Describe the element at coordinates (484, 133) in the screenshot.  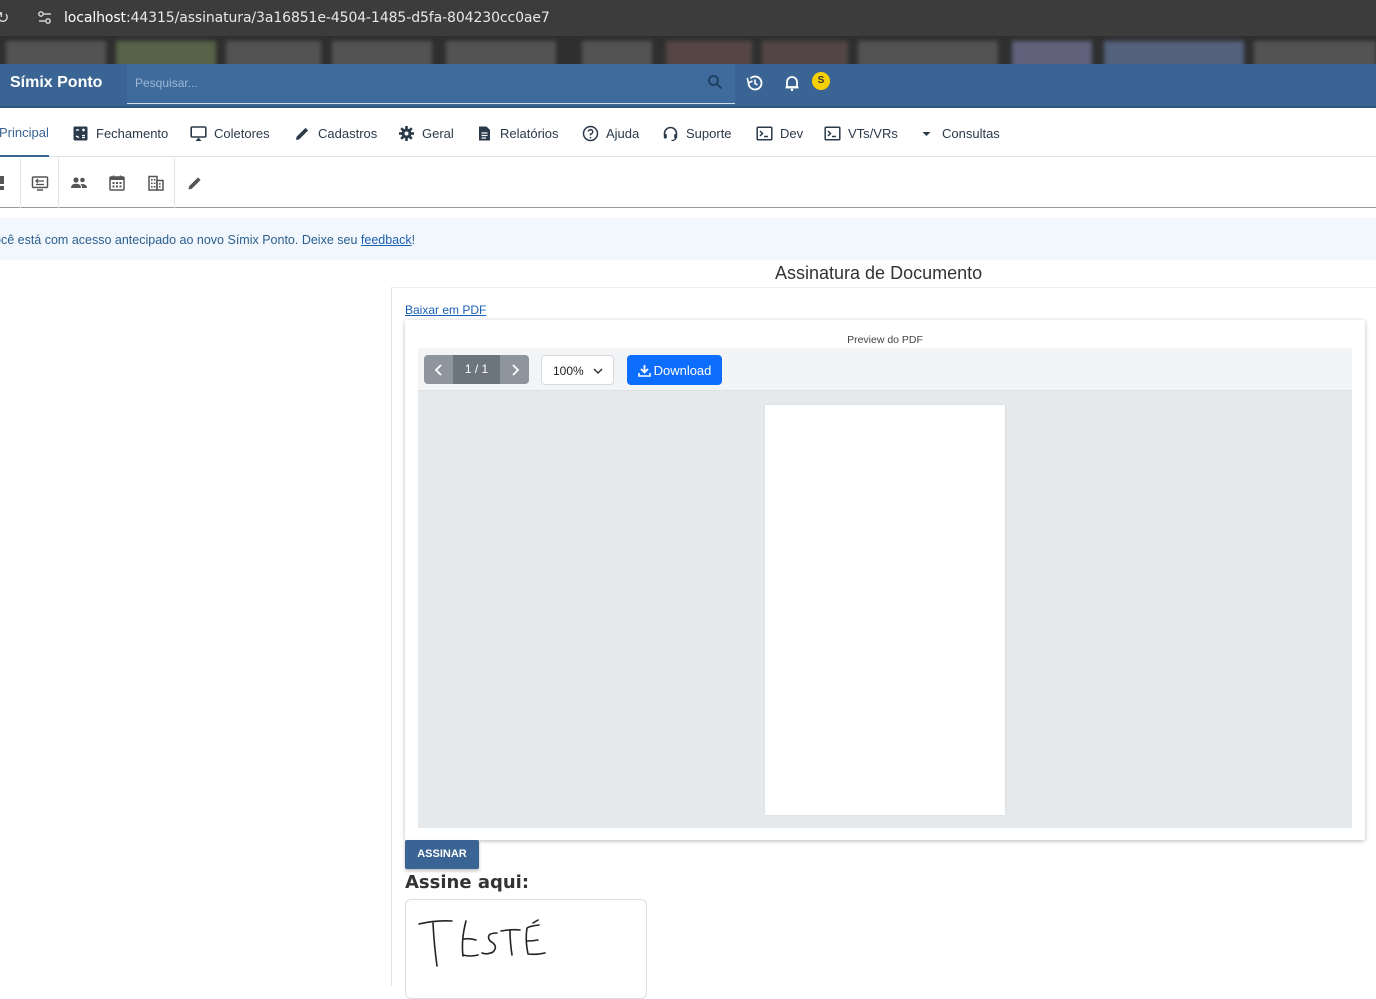
I see `document-icon` at that location.